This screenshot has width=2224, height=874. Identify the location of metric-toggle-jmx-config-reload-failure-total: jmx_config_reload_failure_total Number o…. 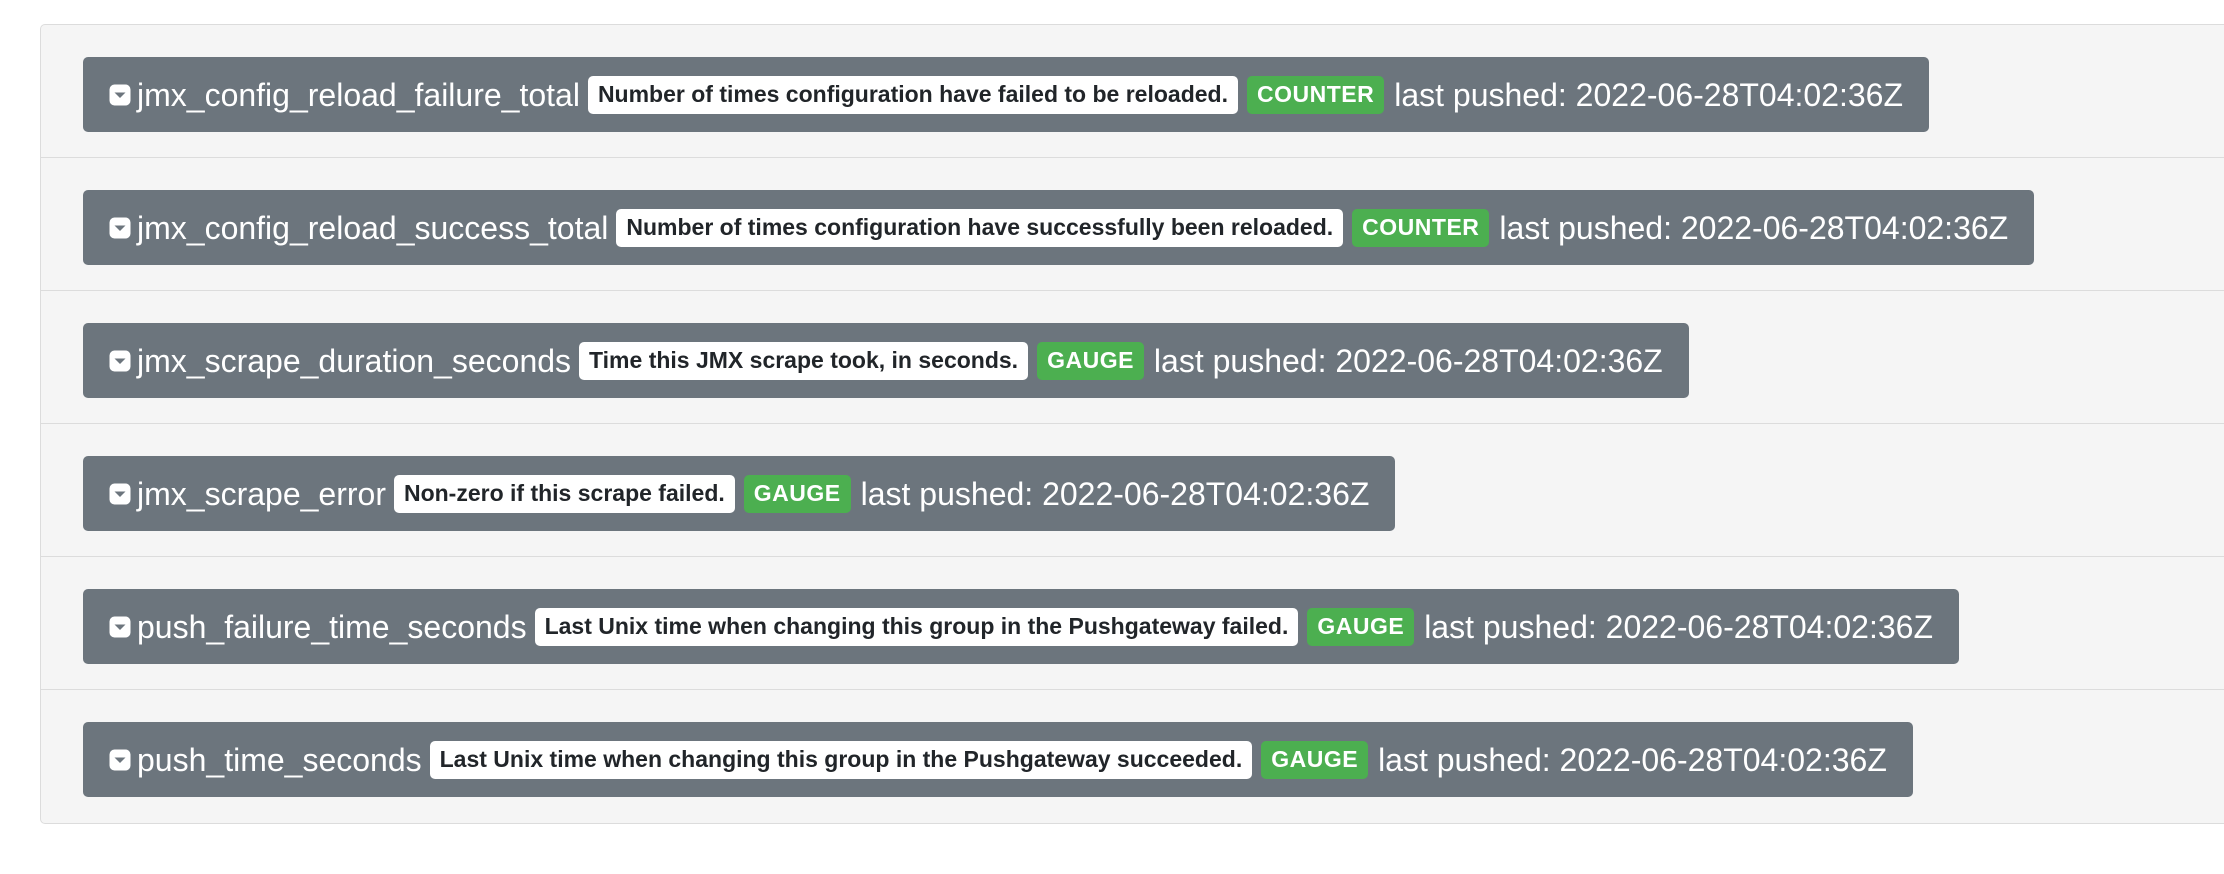
(1006, 94).